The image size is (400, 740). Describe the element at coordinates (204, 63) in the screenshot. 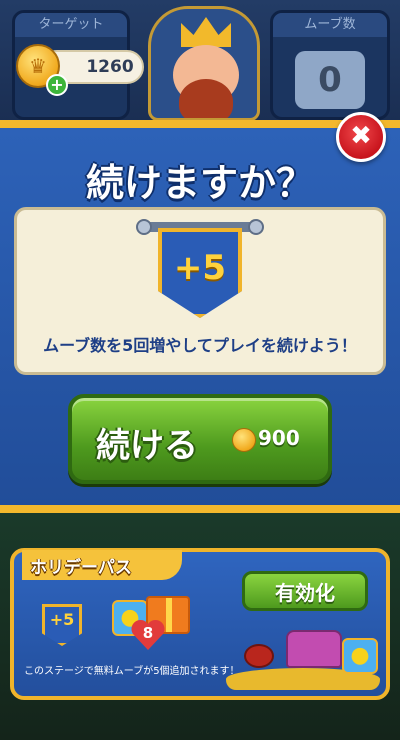

I see `king-portrait` at that location.